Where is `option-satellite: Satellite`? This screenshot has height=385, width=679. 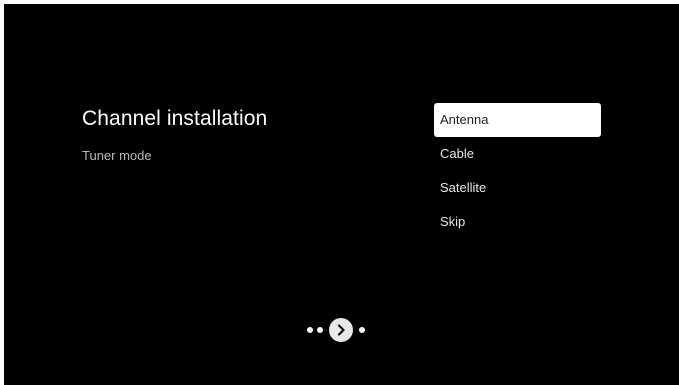 option-satellite: Satellite is located at coordinates (517, 188).